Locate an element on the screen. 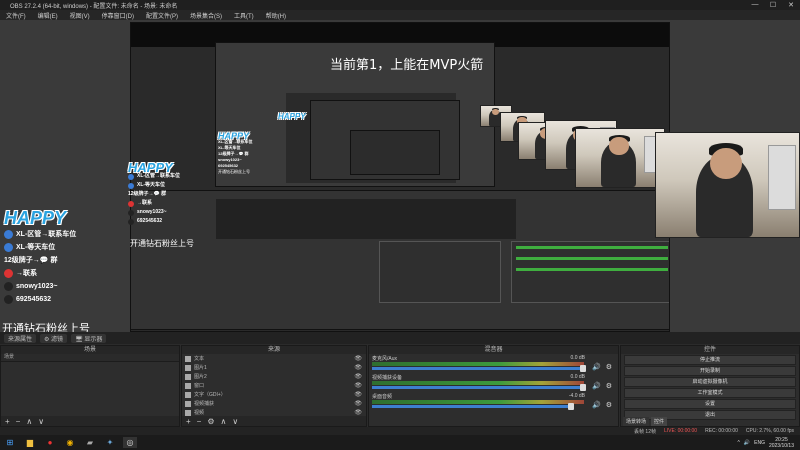 Image resolution: width=800 pixels, height=450 pixels. menu-file: 文件(F) is located at coordinates (16, 15).